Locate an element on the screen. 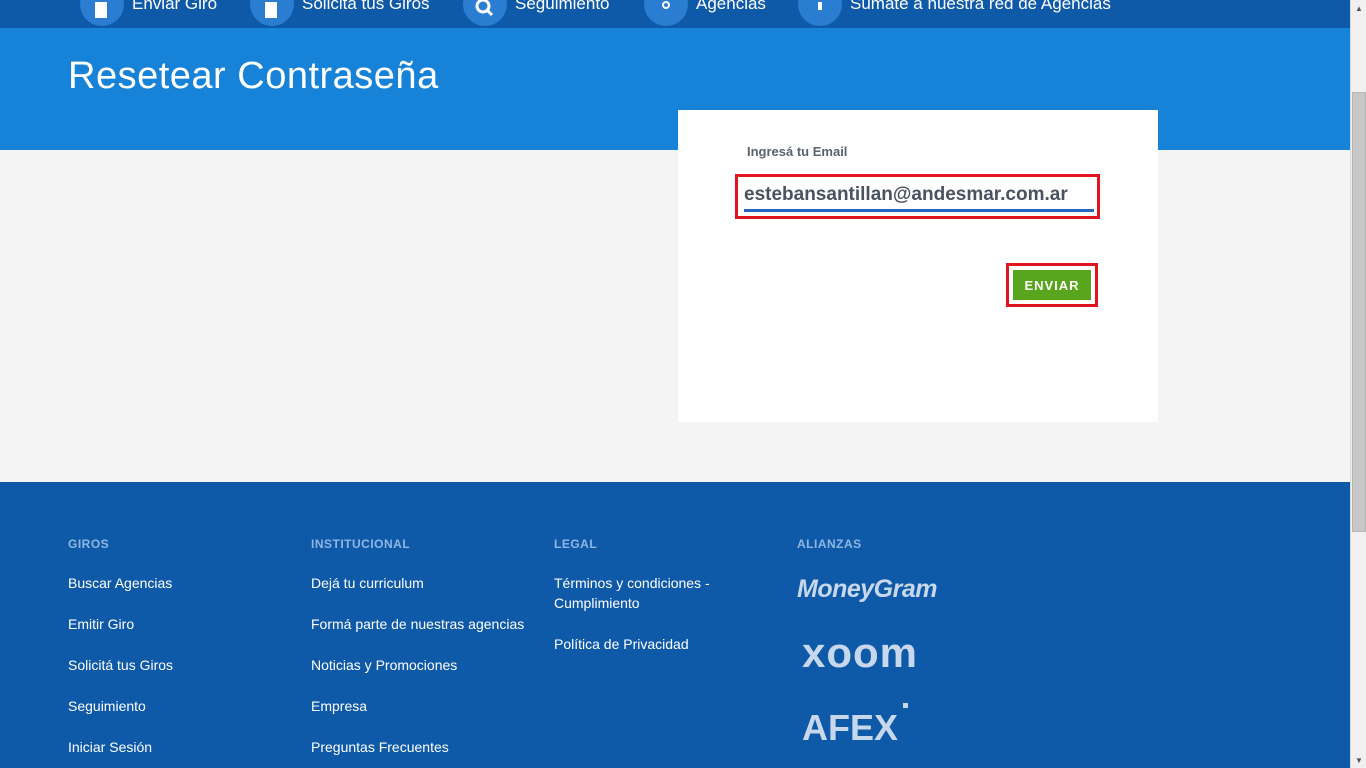 This screenshot has width=1366, height=768. footer-heading: ALIANZAS is located at coordinates (829, 544).